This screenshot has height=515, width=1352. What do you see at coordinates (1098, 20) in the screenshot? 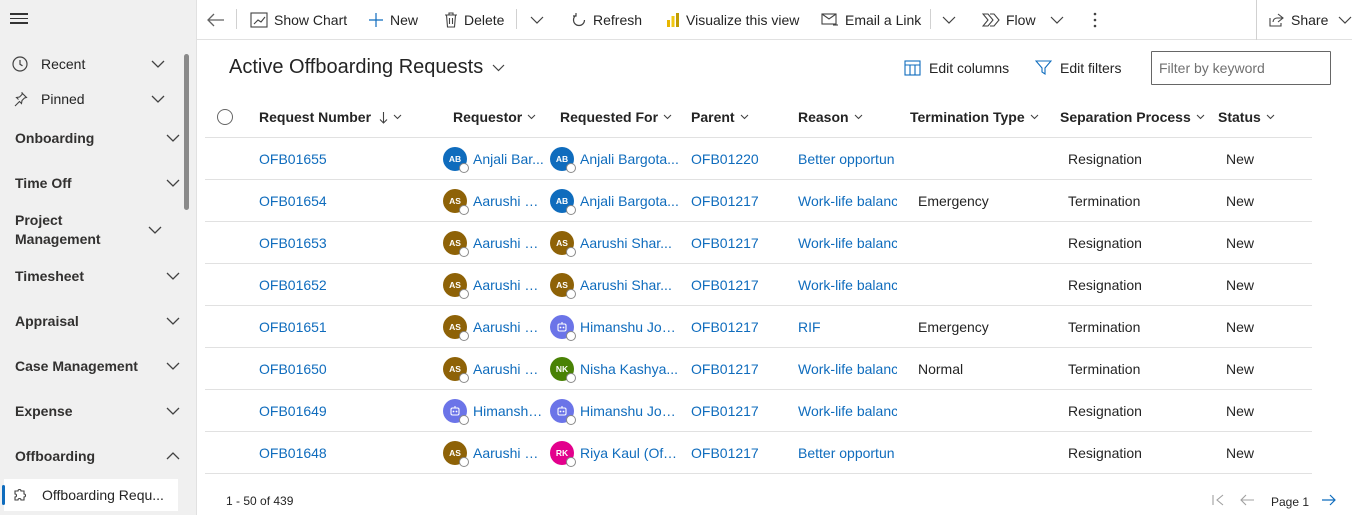
I see `more-commands-button` at bounding box center [1098, 20].